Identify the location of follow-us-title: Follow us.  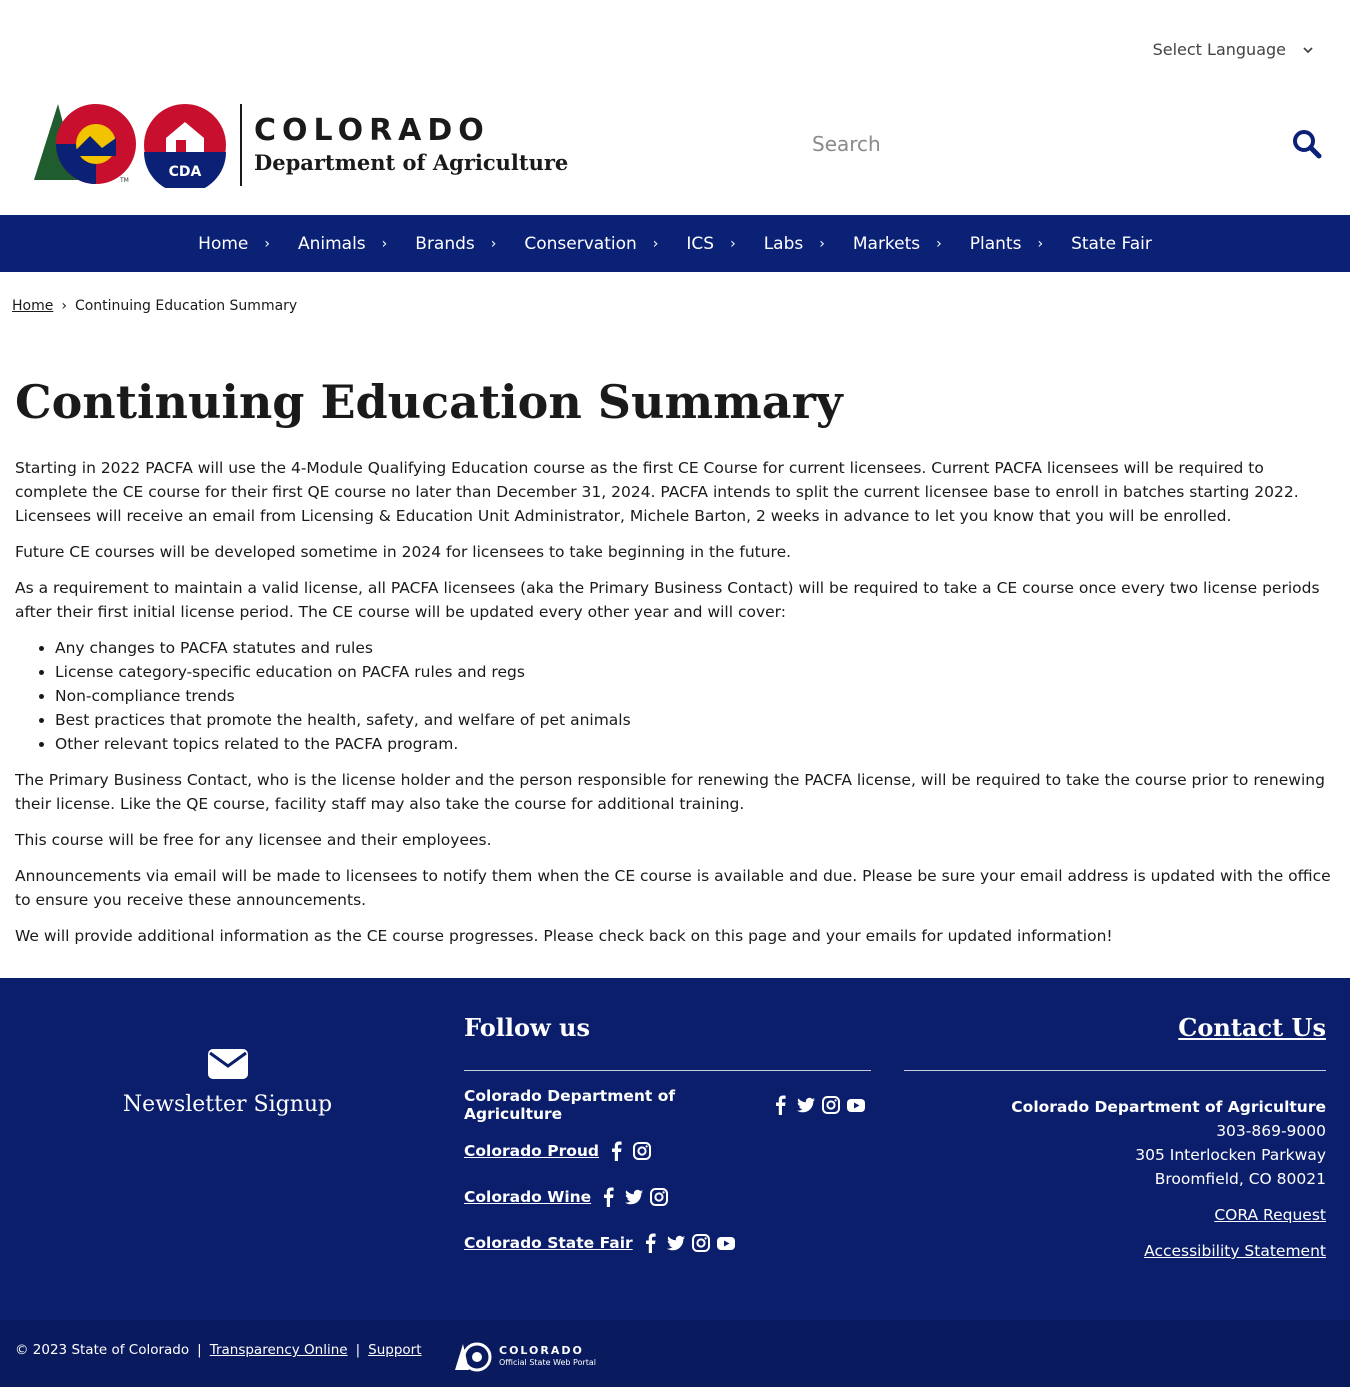
(527, 1027).